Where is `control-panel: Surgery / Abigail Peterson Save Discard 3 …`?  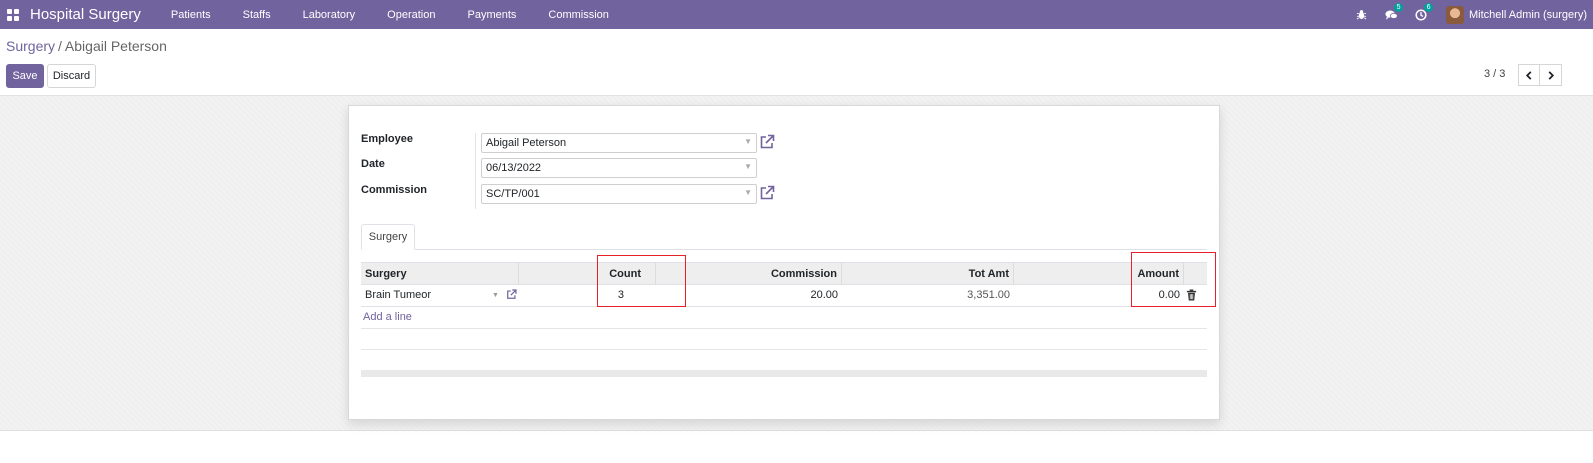 control-panel: Surgery / Abigail Peterson Save Discard 3 … is located at coordinates (796, 62).